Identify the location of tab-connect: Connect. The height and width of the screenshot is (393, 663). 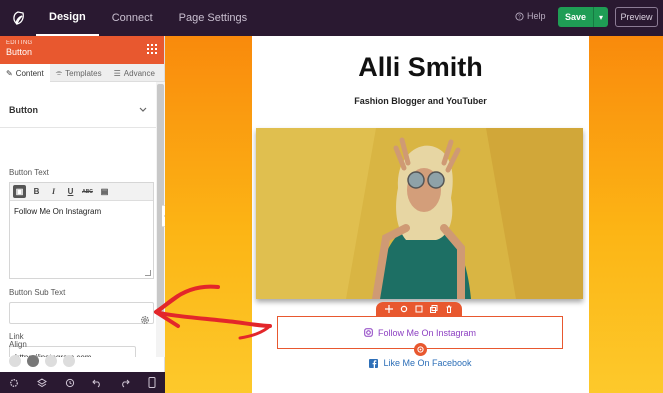
(132, 18).